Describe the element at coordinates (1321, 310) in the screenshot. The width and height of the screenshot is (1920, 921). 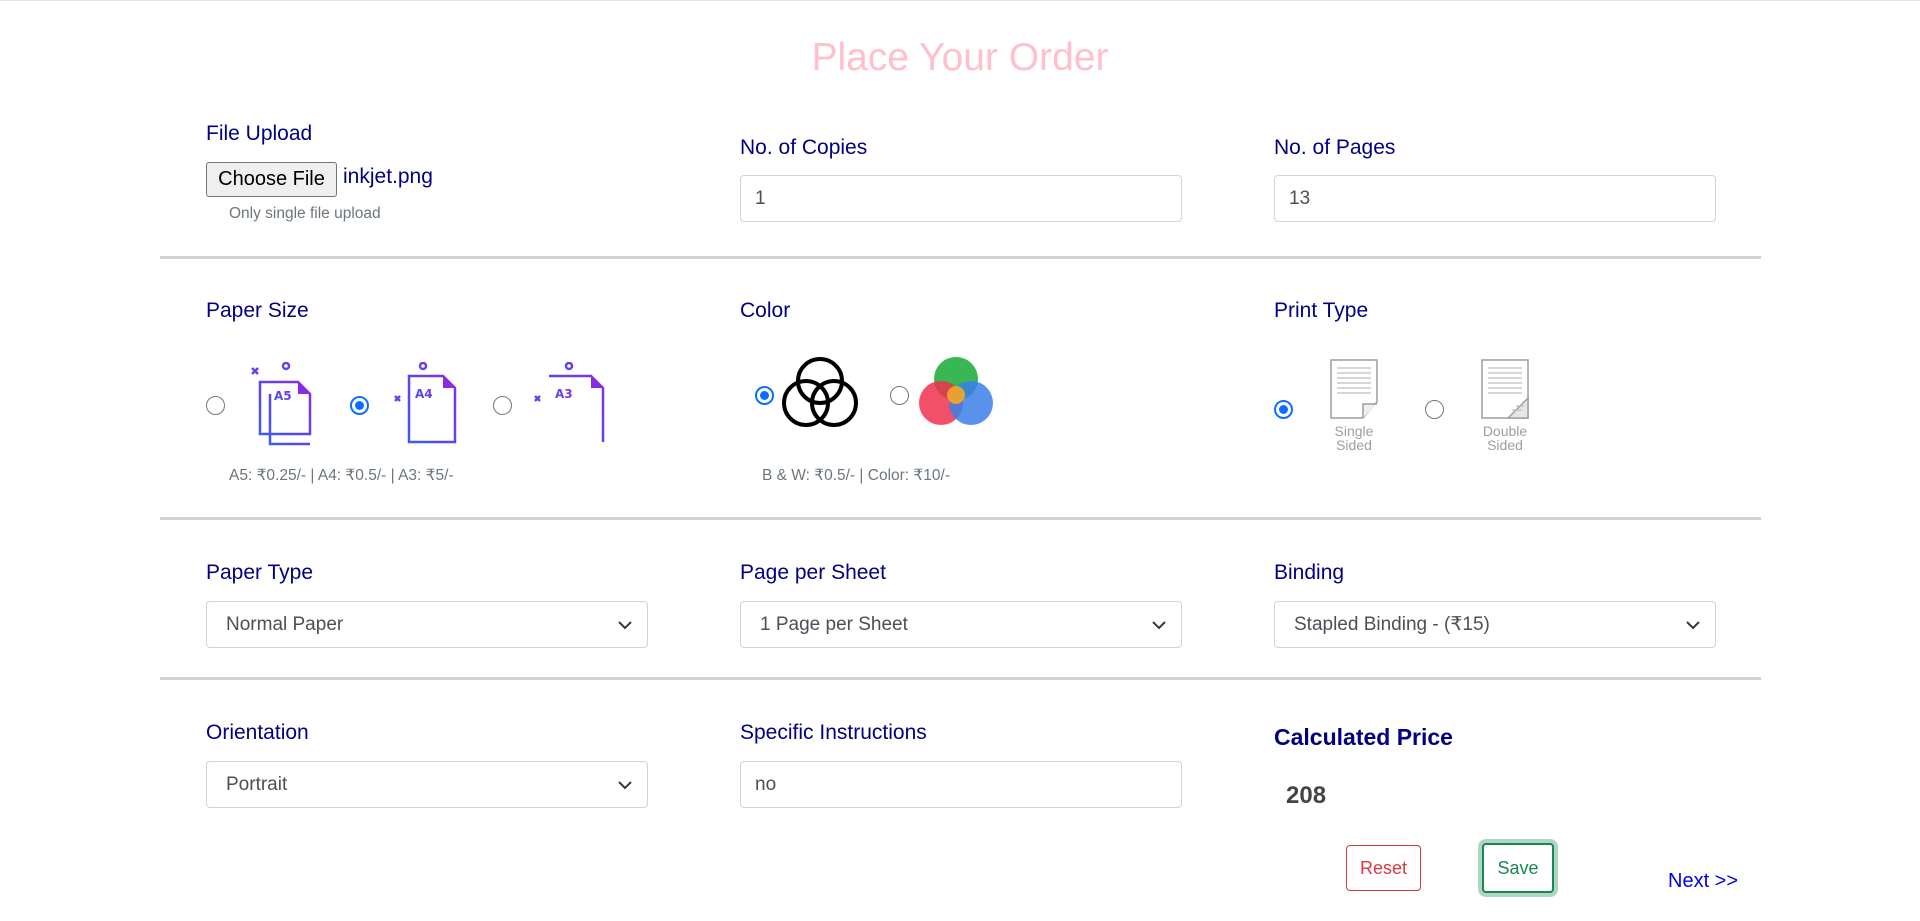
I see `print-type-label: Print Type` at that location.